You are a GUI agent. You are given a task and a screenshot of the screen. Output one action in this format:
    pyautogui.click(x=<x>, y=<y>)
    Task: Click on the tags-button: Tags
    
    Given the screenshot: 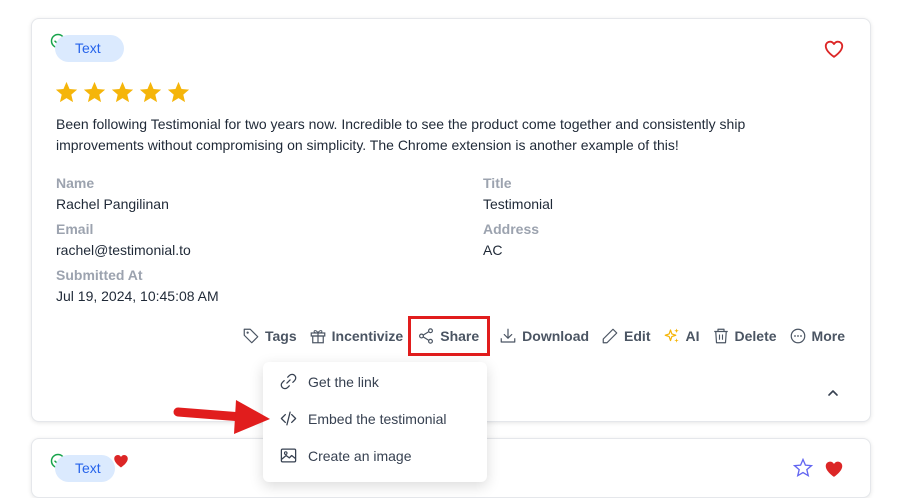 What is the action you would take?
    pyautogui.click(x=269, y=336)
    